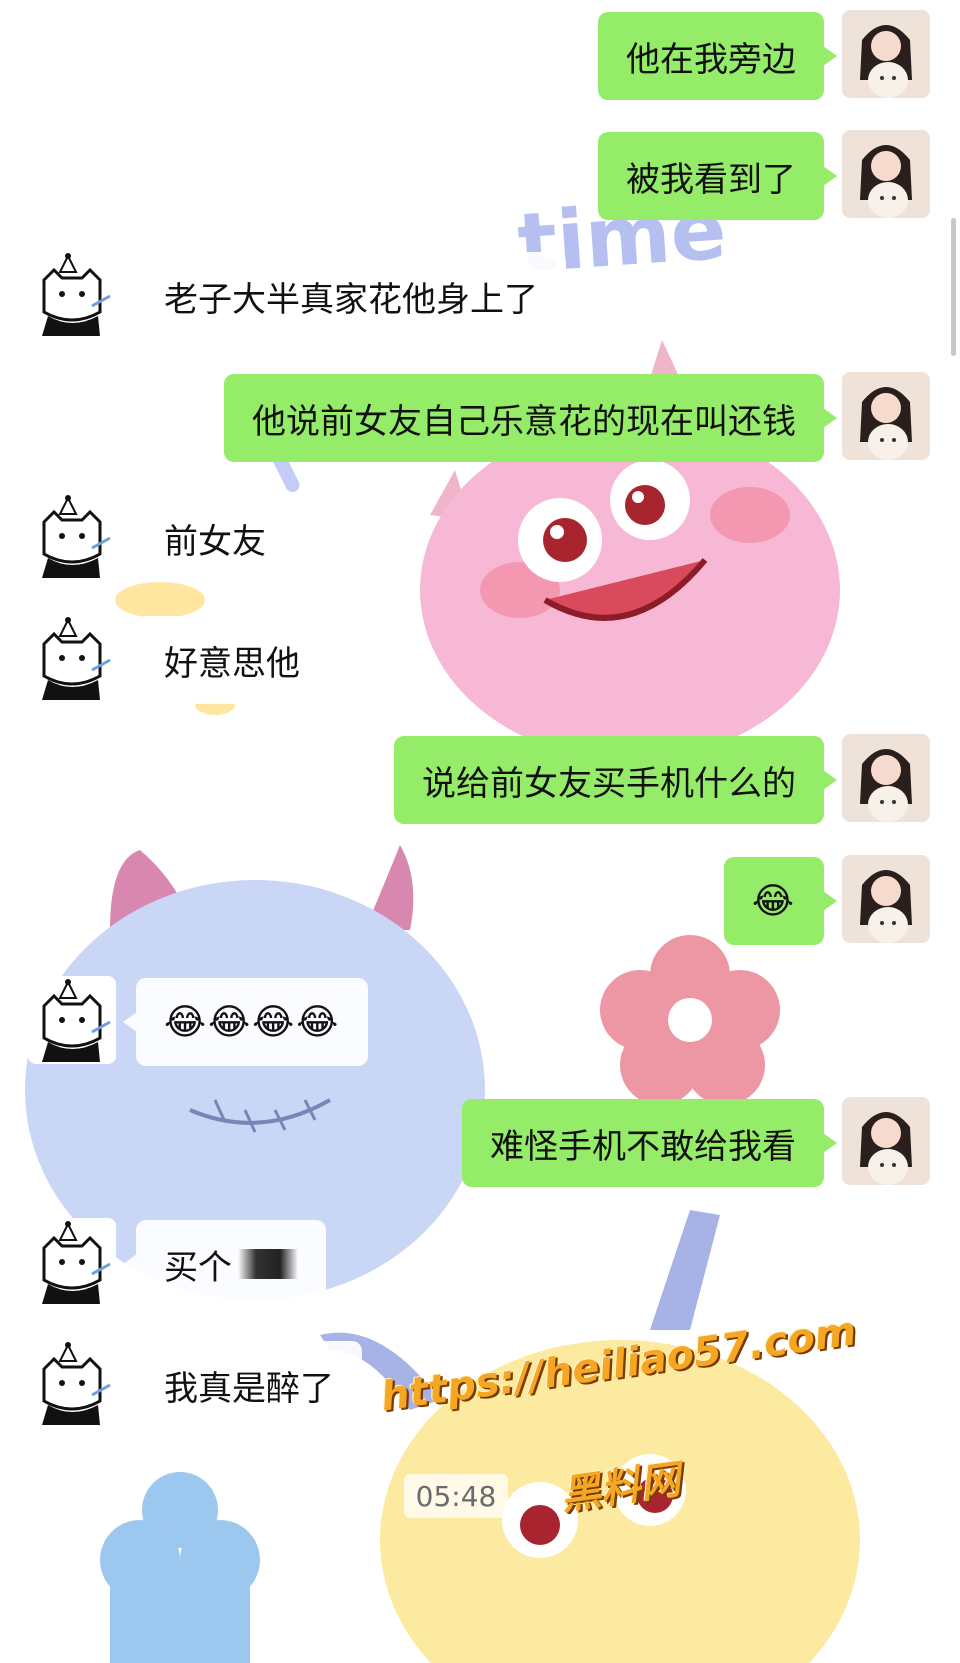  I want to click on message-bubble-self: 难怪手机不敢给我看, so click(649, 1143).